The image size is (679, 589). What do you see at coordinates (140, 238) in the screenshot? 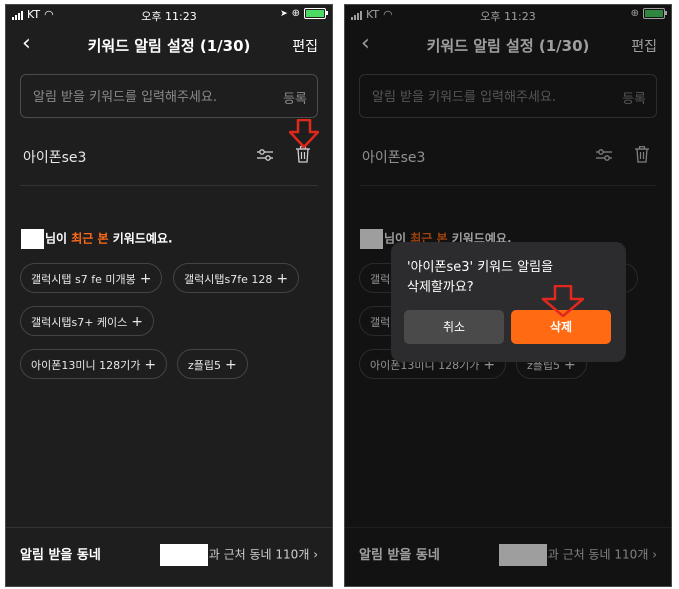
I see `recent-suffix: 키워드예요.` at bounding box center [140, 238].